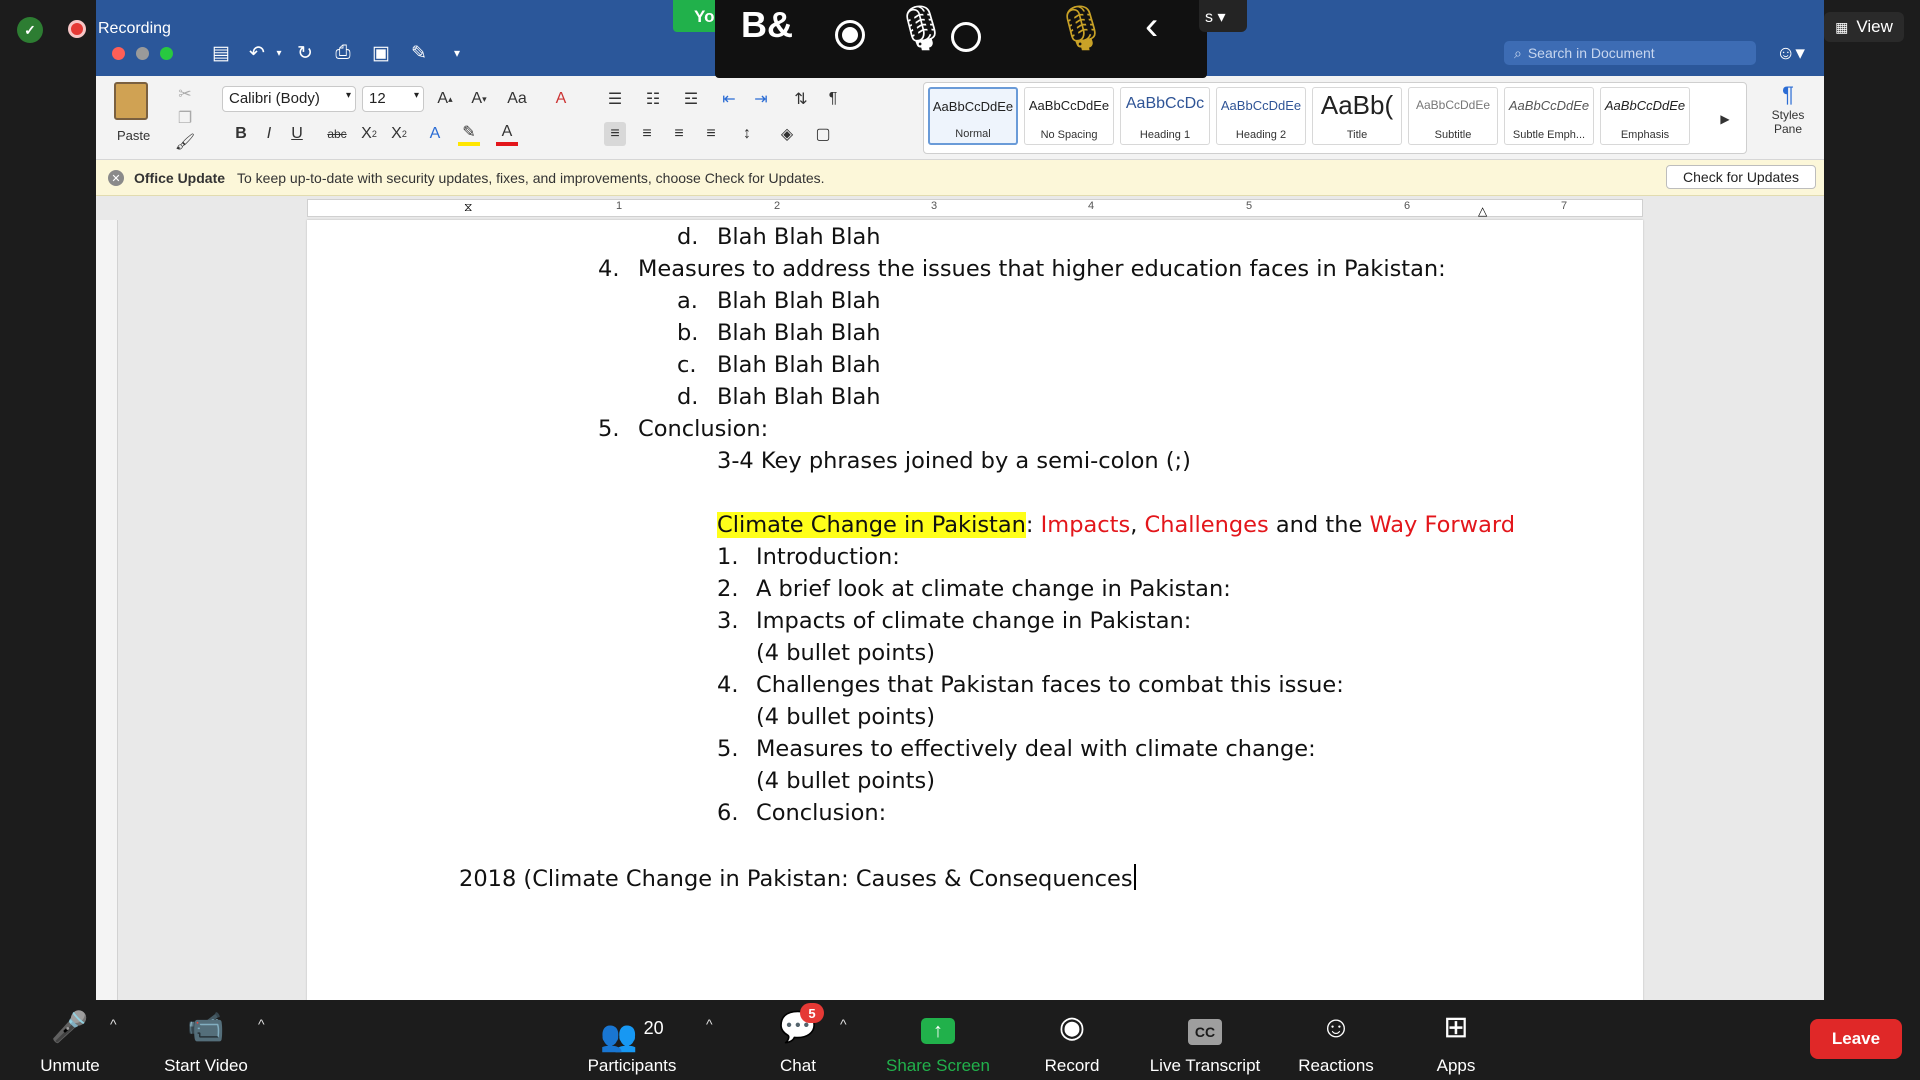 Image resolution: width=1920 pixels, height=1080 pixels. I want to click on horizontal-ruler: 1 2 3 4 5 6 7 ⧖ △, so click(960, 208).